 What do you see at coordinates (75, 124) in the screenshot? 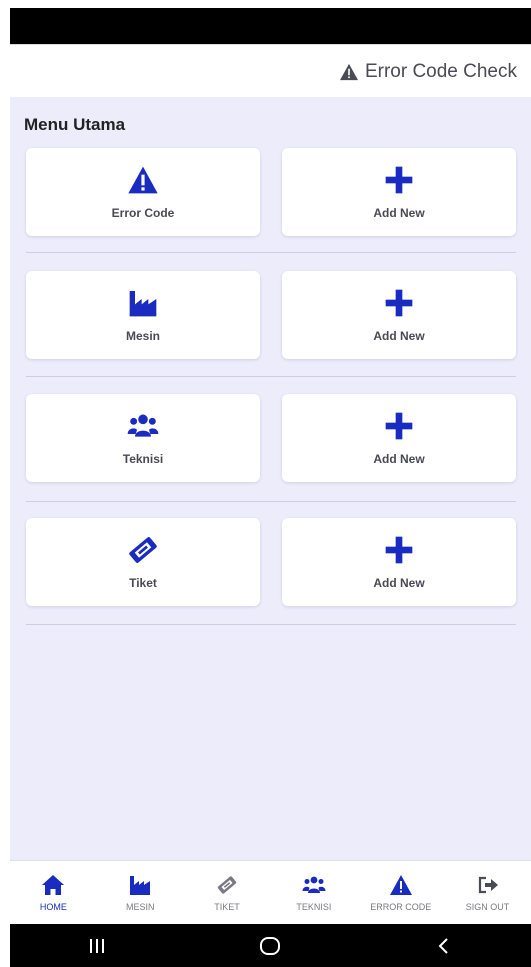
I see `section-title: Menu Utama` at bounding box center [75, 124].